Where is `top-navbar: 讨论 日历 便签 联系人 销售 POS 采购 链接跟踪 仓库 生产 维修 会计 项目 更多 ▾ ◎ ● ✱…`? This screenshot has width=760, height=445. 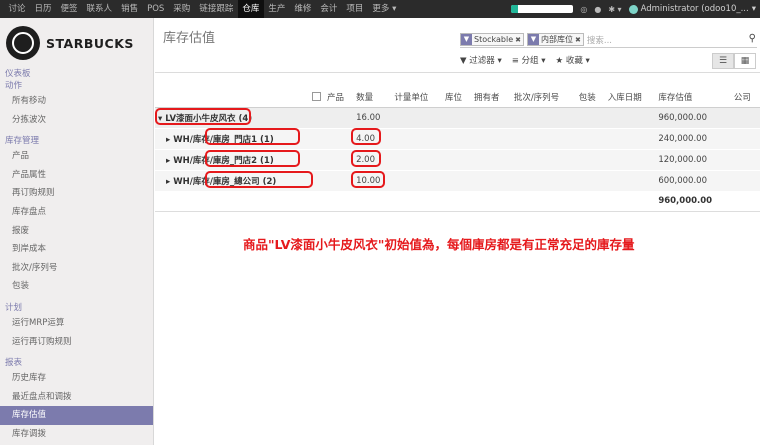 top-navbar: 讨论 日历 便签 联系人 销售 POS 采购 链接跟踪 仓库 生产 维修 会计 项目 更多 ▾ ◎ ● ✱… is located at coordinates (380, 9).